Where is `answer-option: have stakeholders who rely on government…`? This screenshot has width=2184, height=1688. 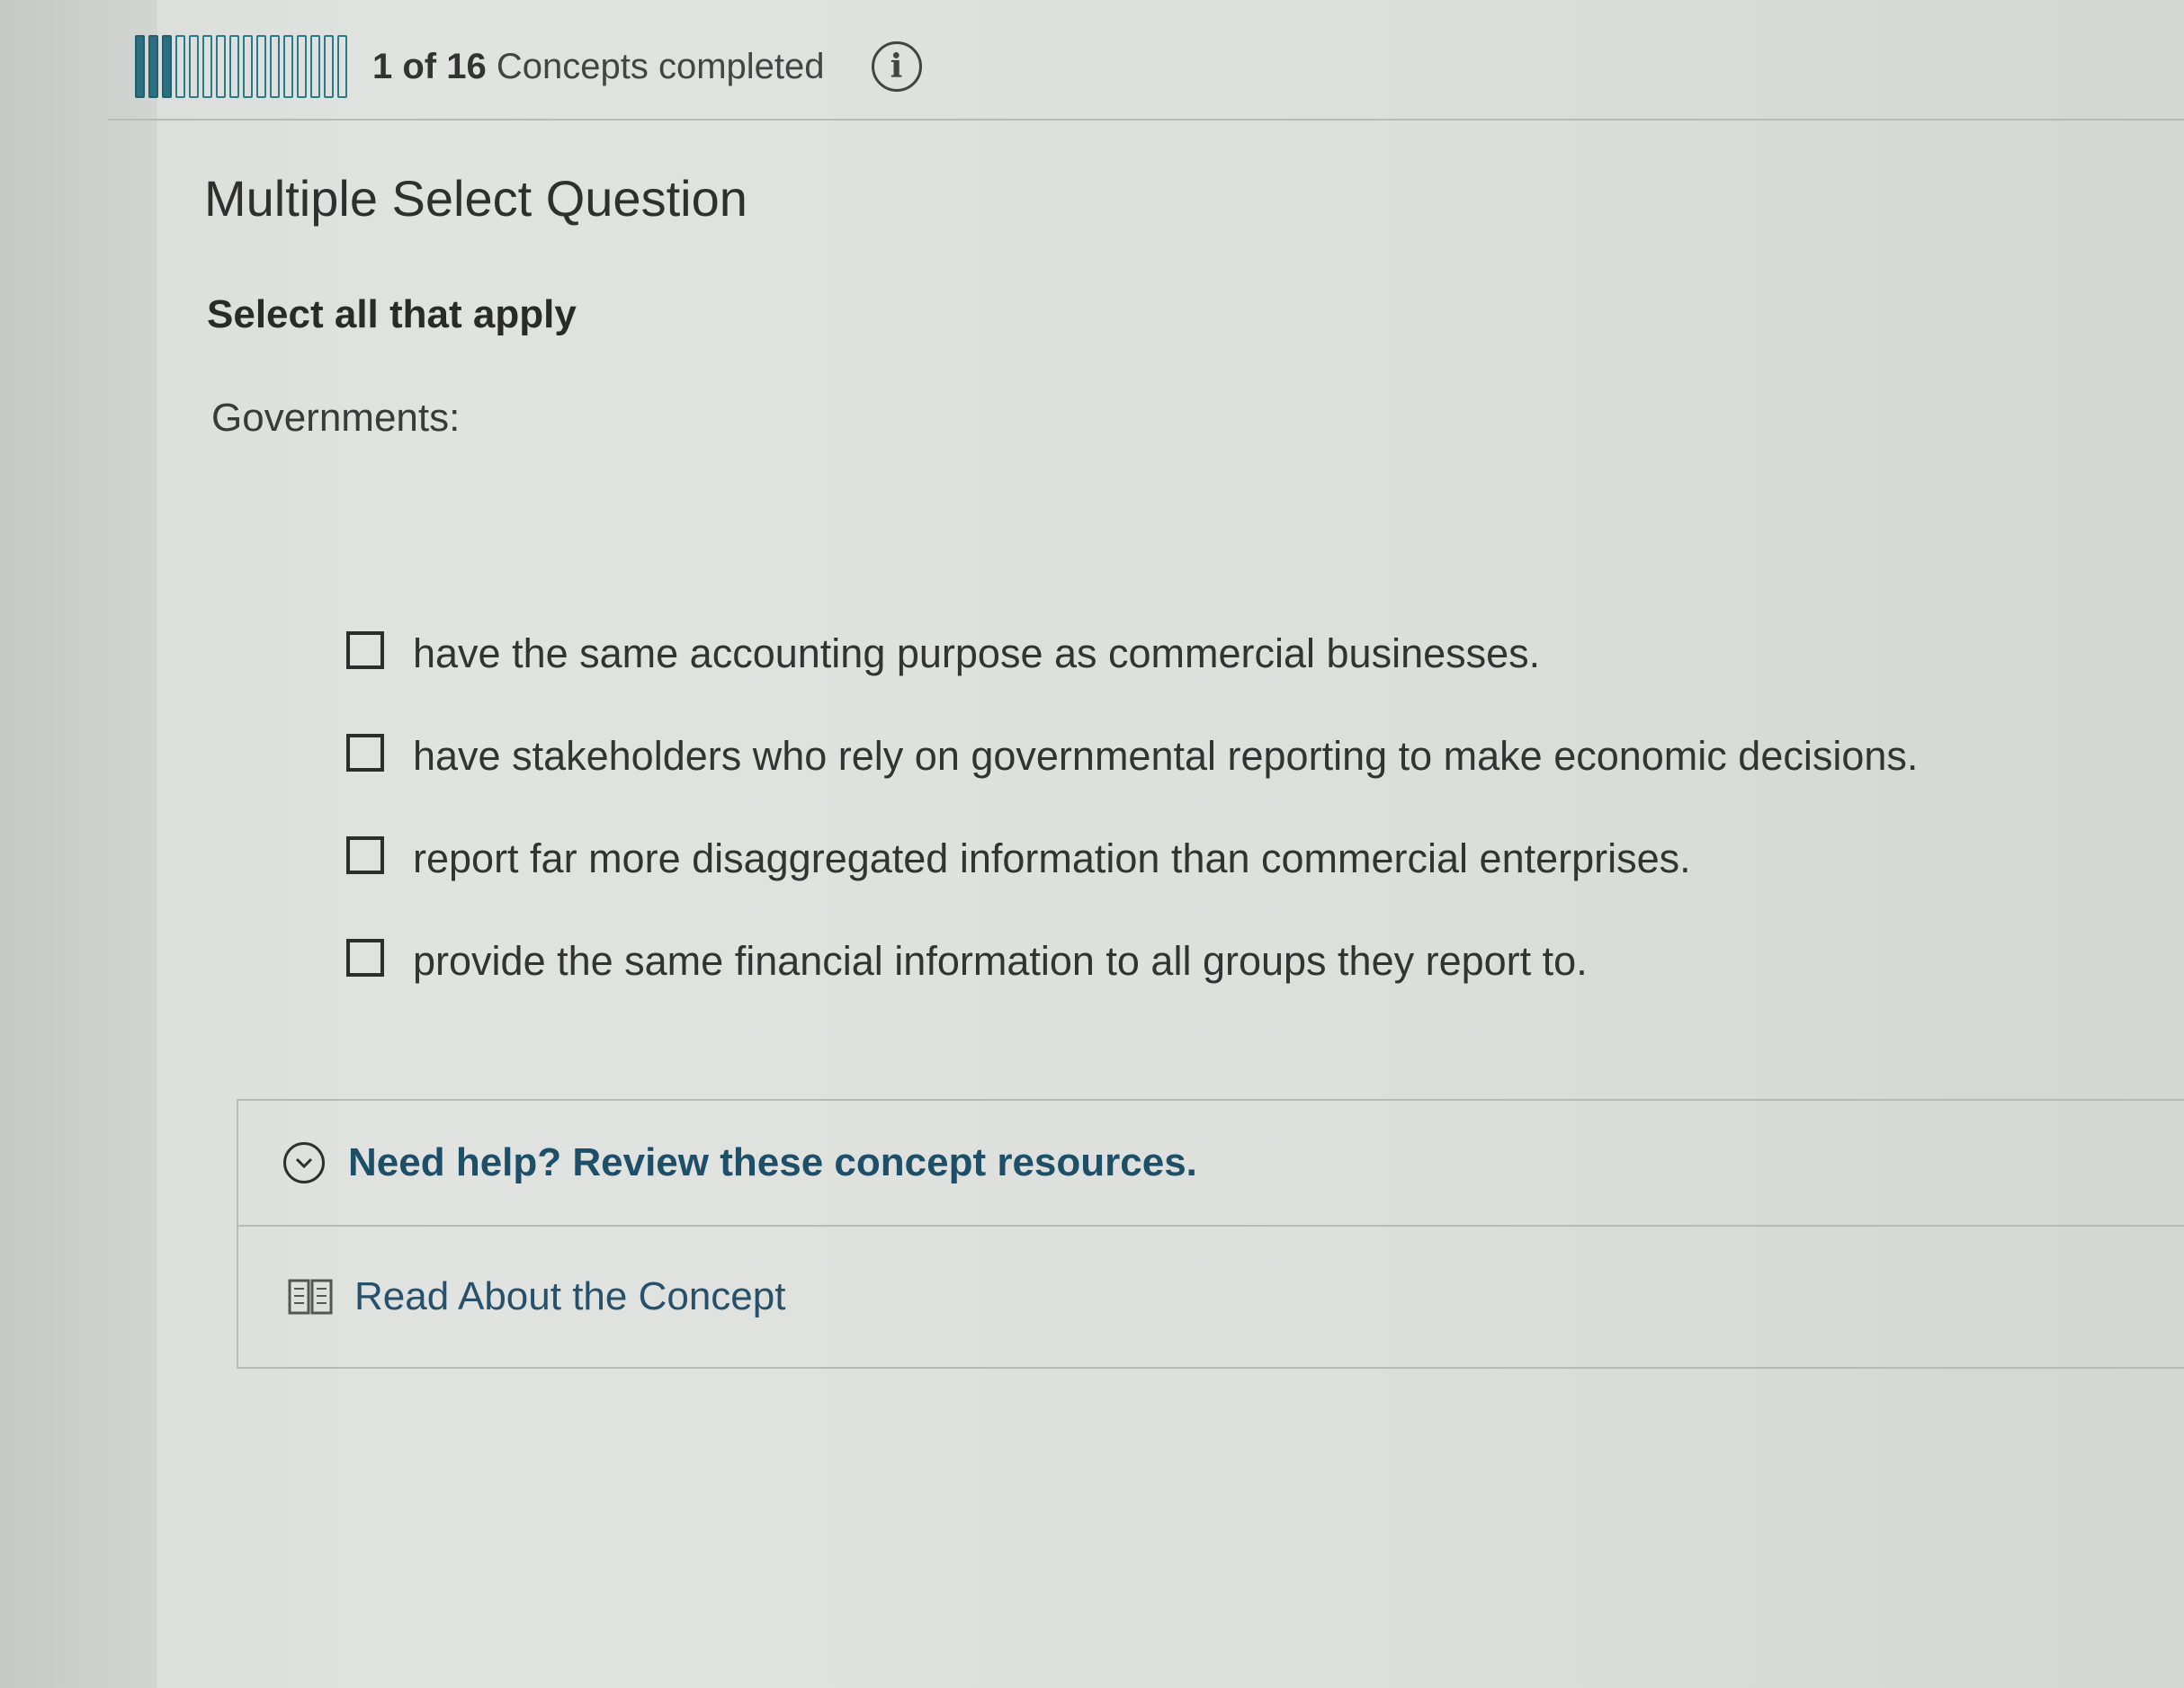
answer-option: have stakeholders who rely on government… is located at coordinates (1246, 756).